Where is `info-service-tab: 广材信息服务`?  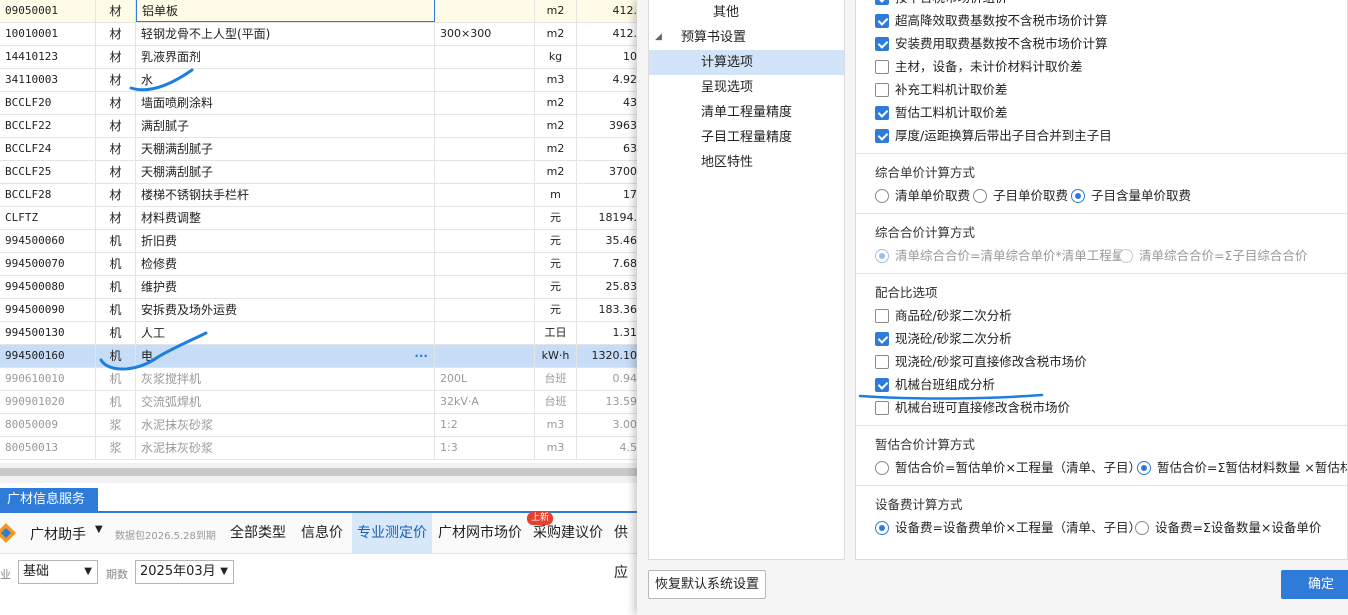 info-service-tab: 广材信息服务 is located at coordinates (49, 500).